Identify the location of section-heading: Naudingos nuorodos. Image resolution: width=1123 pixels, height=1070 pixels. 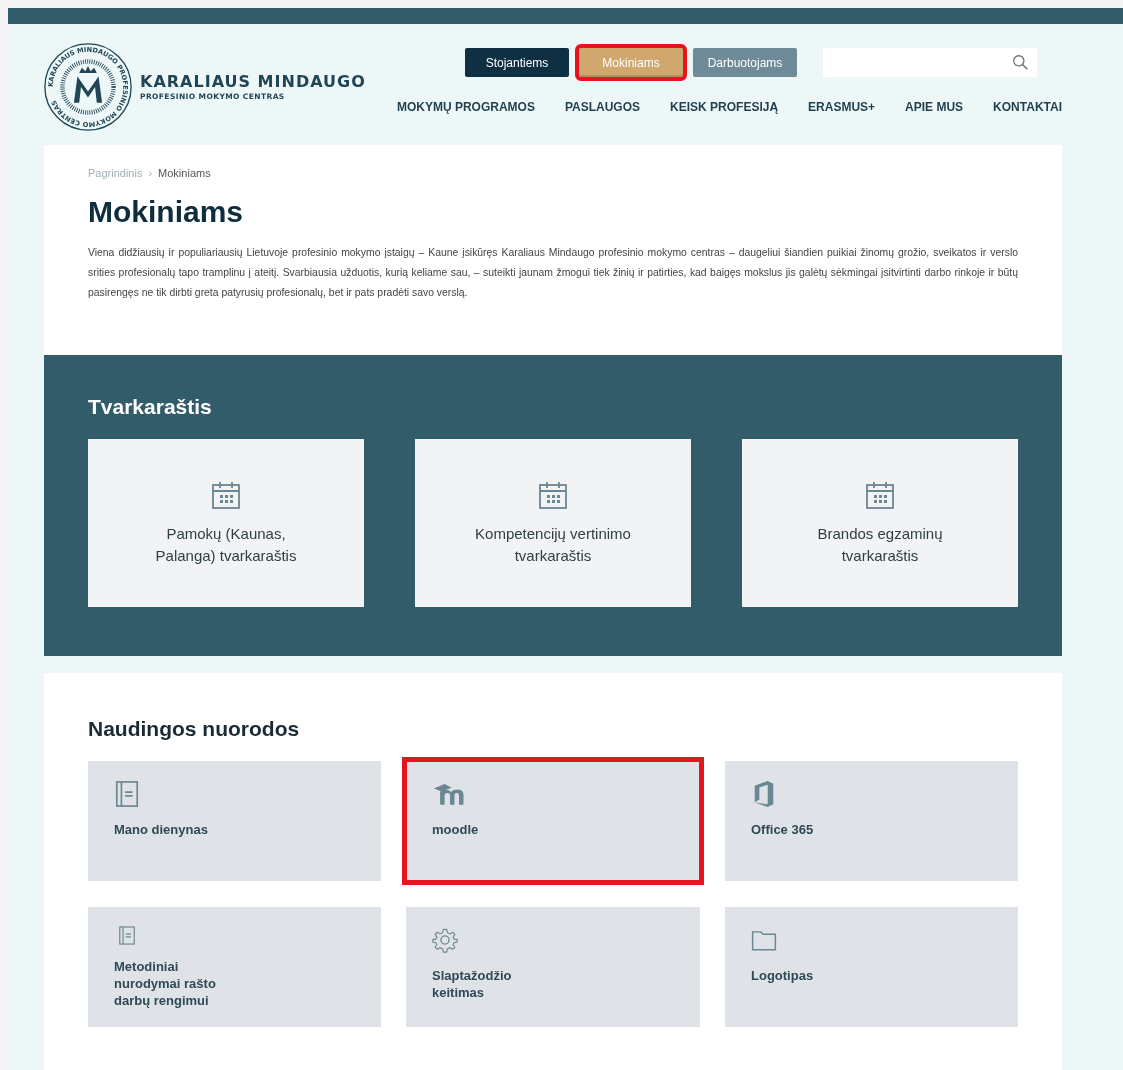
(194, 729).